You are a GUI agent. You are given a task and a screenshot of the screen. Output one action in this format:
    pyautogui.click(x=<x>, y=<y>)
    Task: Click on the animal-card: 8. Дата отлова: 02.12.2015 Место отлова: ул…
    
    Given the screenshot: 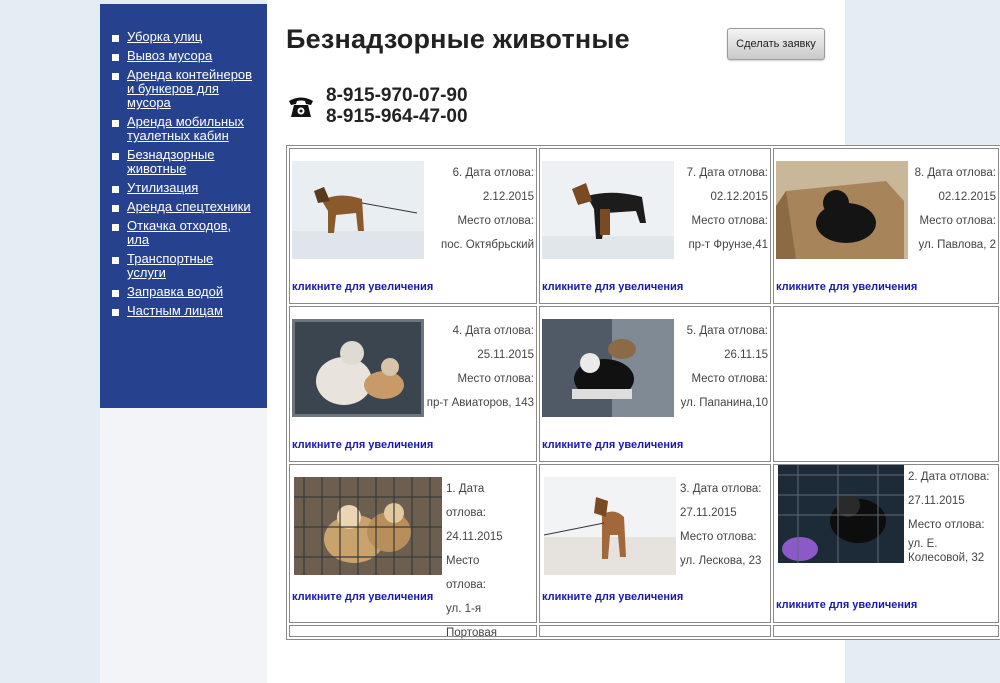 What is the action you would take?
    pyautogui.click(x=886, y=226)
    